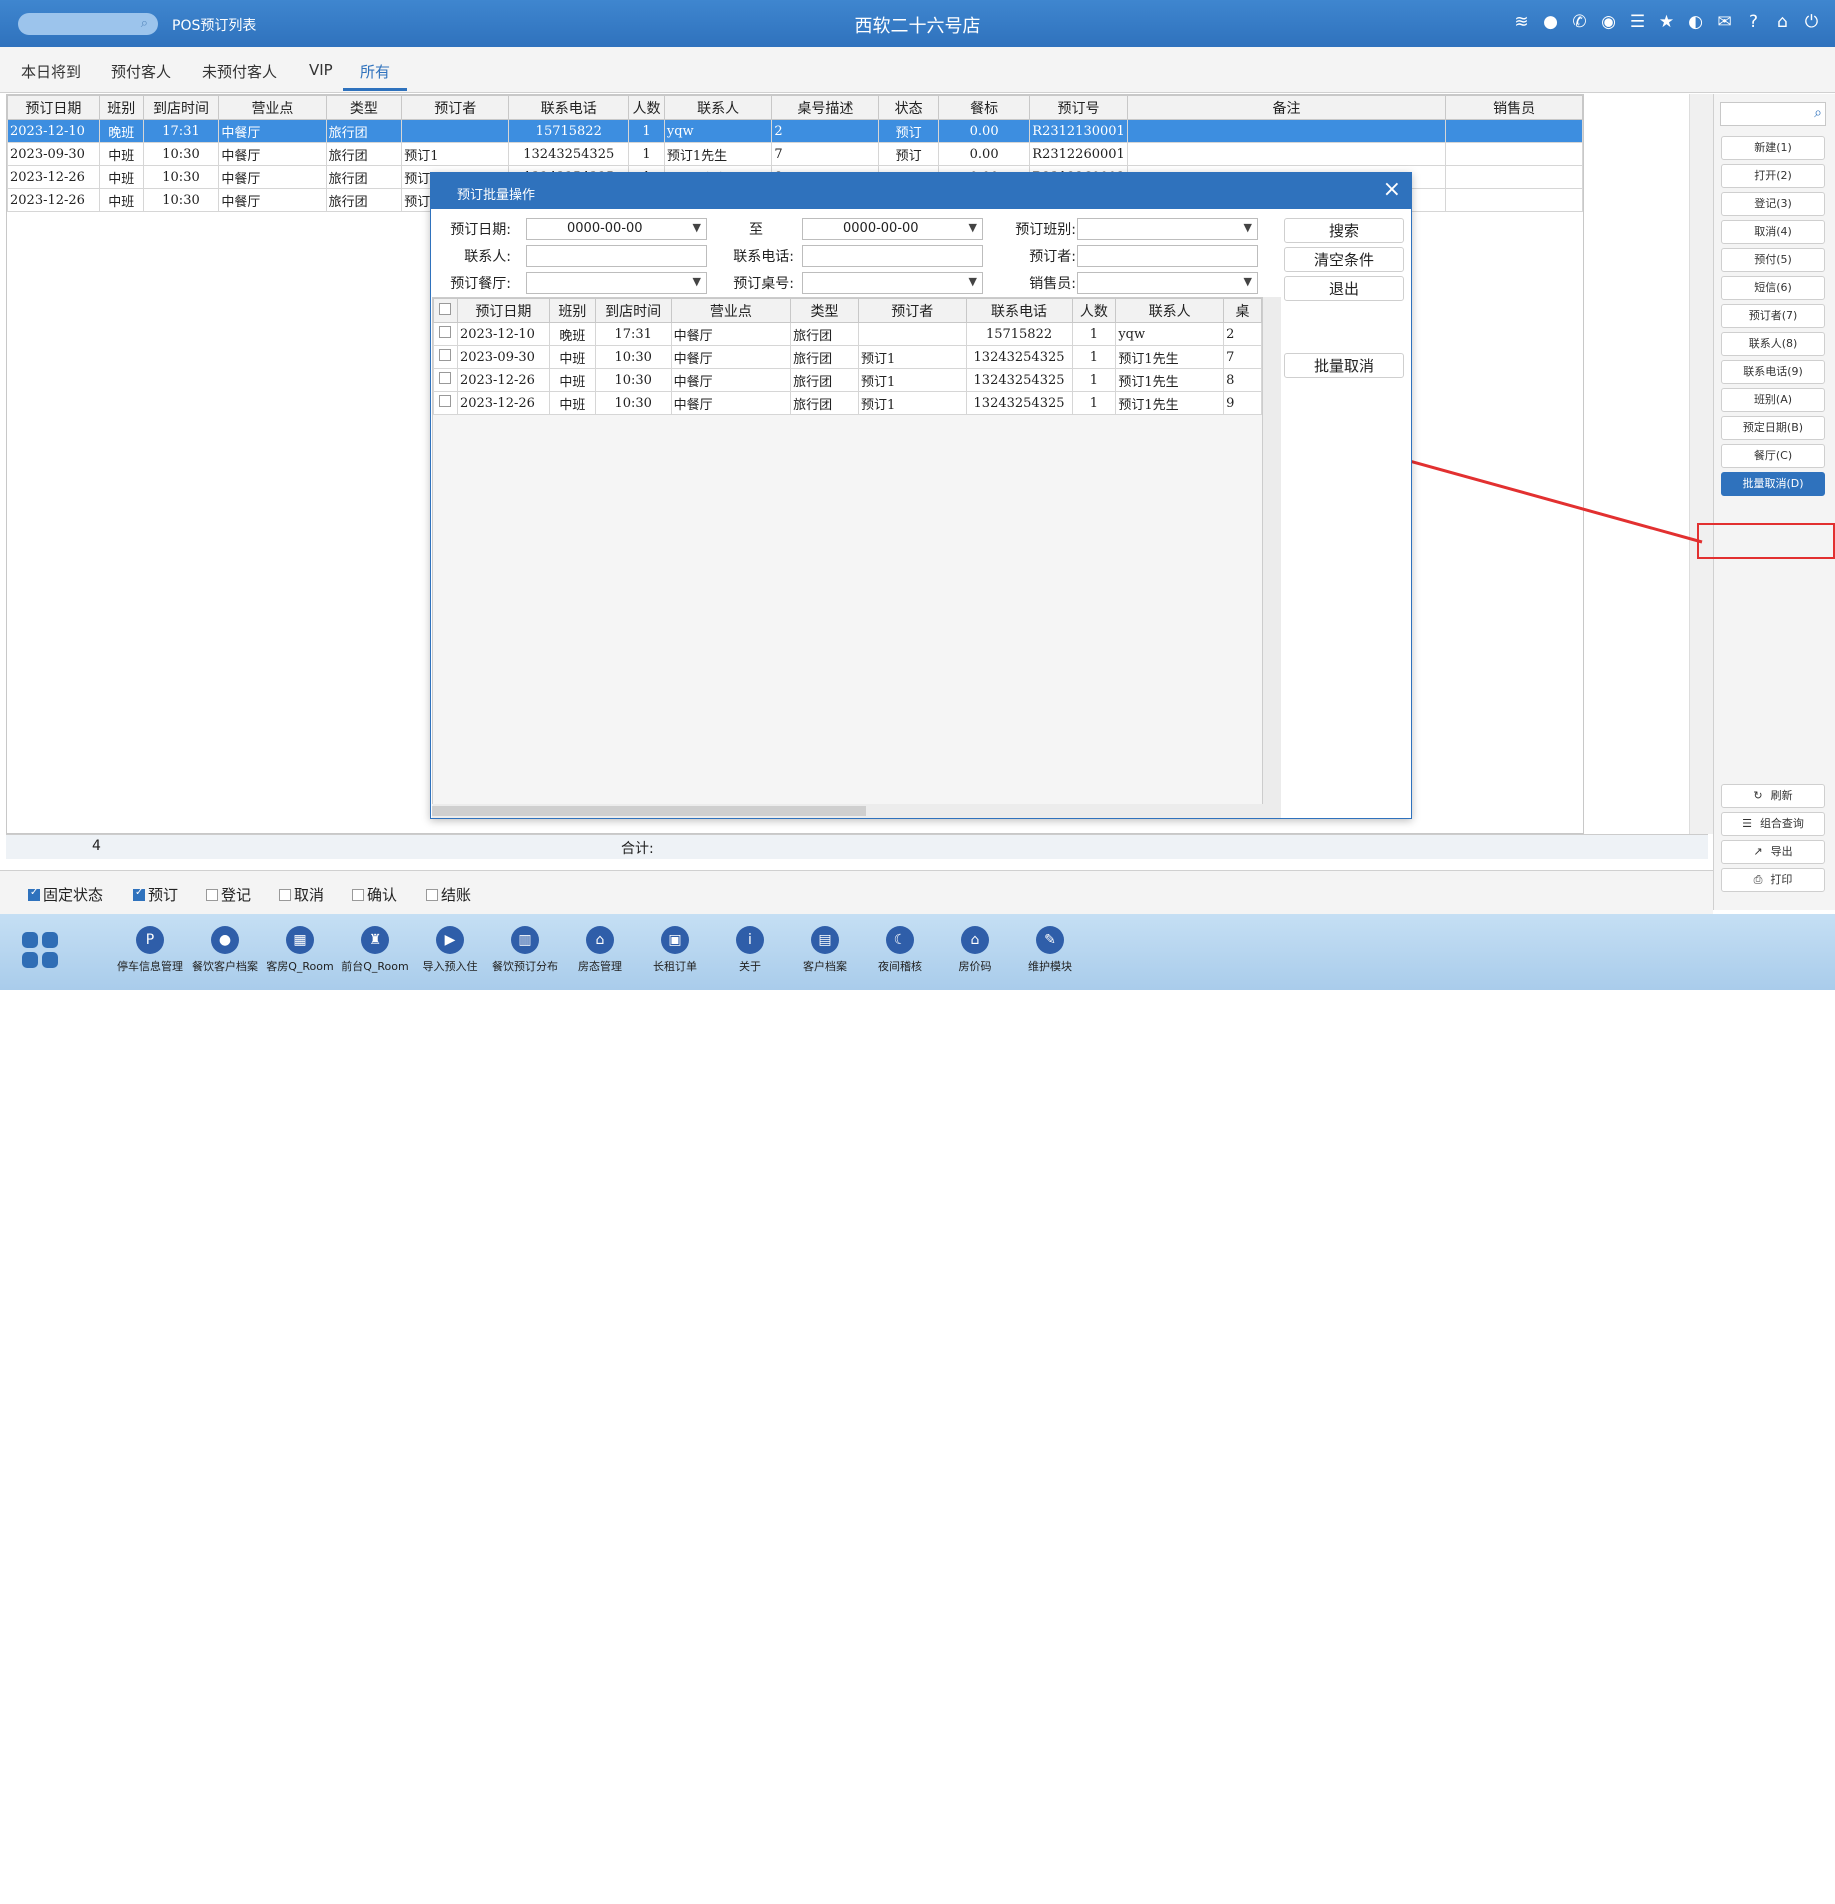 The image size is (1835, 1904). What do you see at coordinates (1550, 22) in the screenshot?
I see `chat-icon: ●` at bounding box center [1550, 22].